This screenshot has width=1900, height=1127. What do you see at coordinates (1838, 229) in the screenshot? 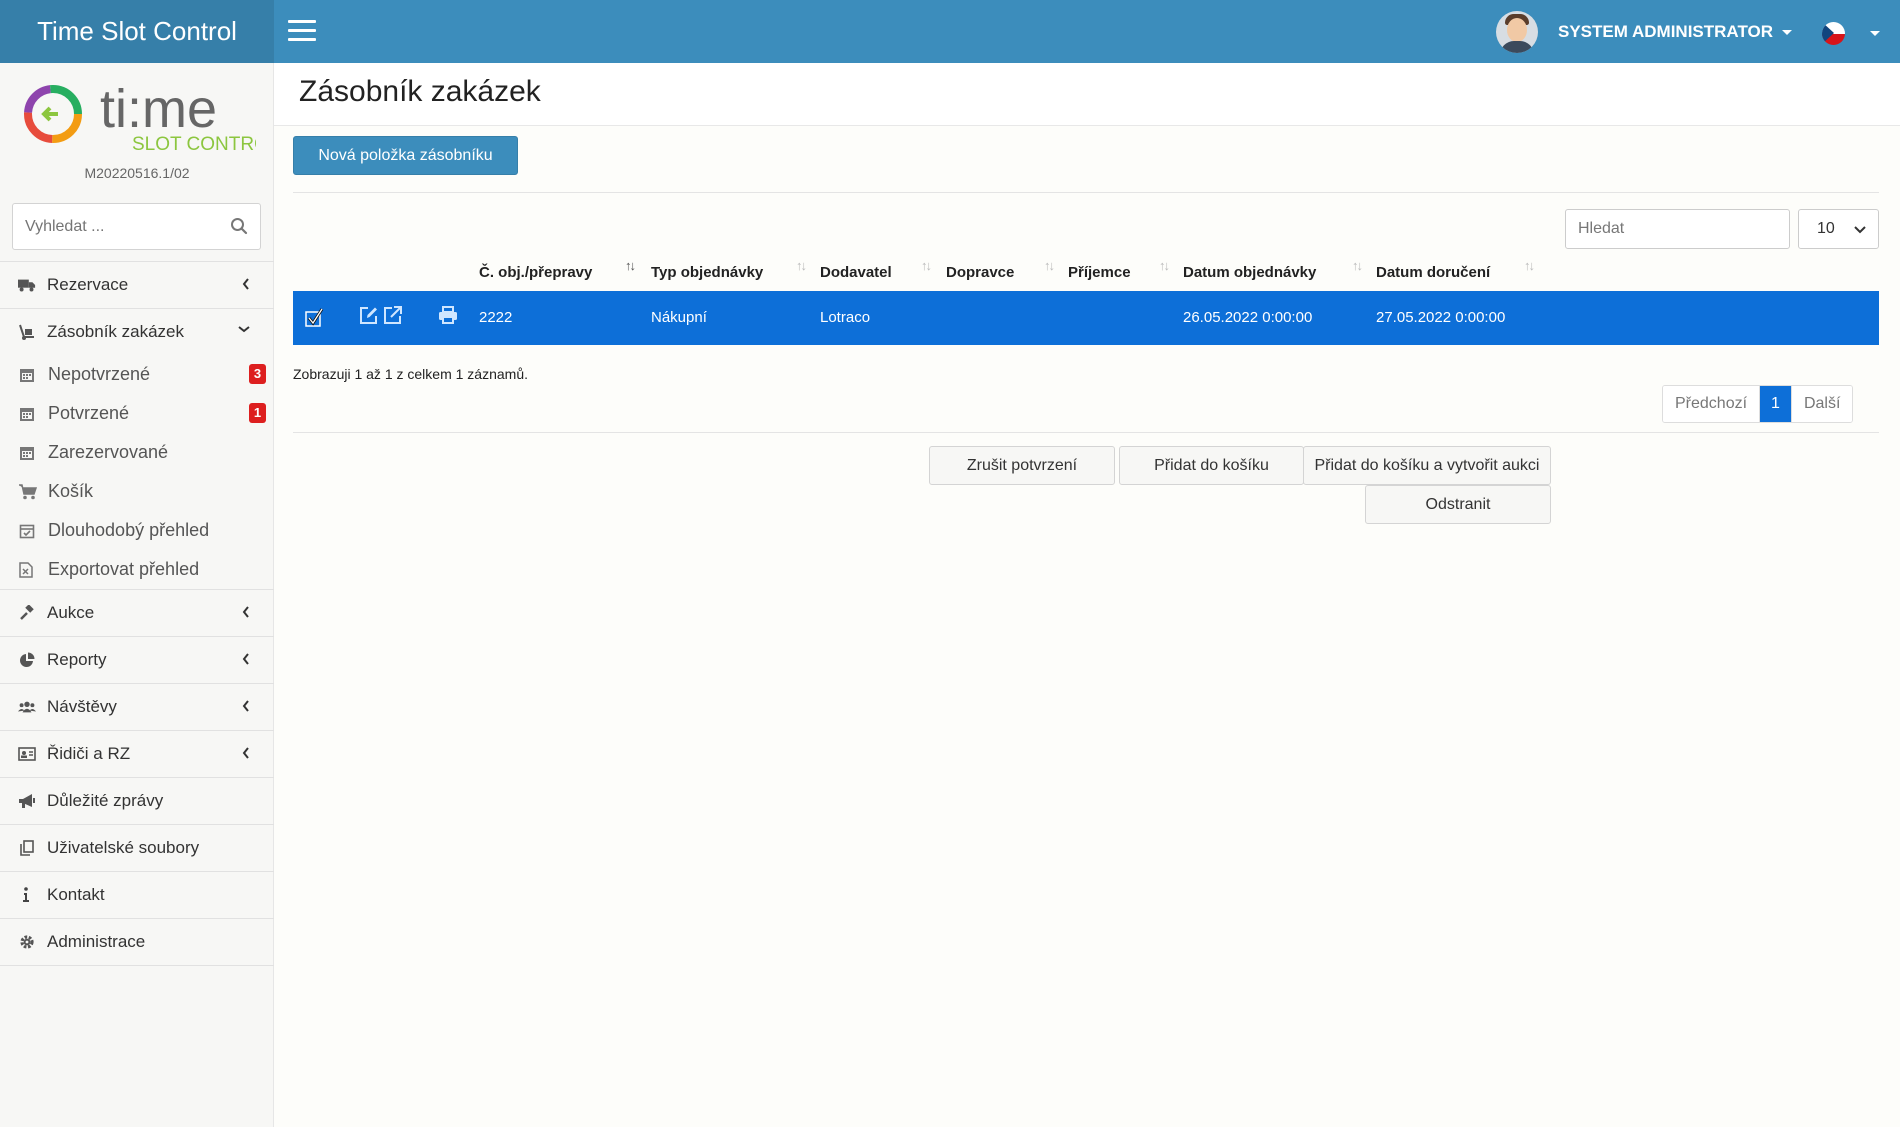
I see `page-size-select: 10` at bounding box center [1838, 229].